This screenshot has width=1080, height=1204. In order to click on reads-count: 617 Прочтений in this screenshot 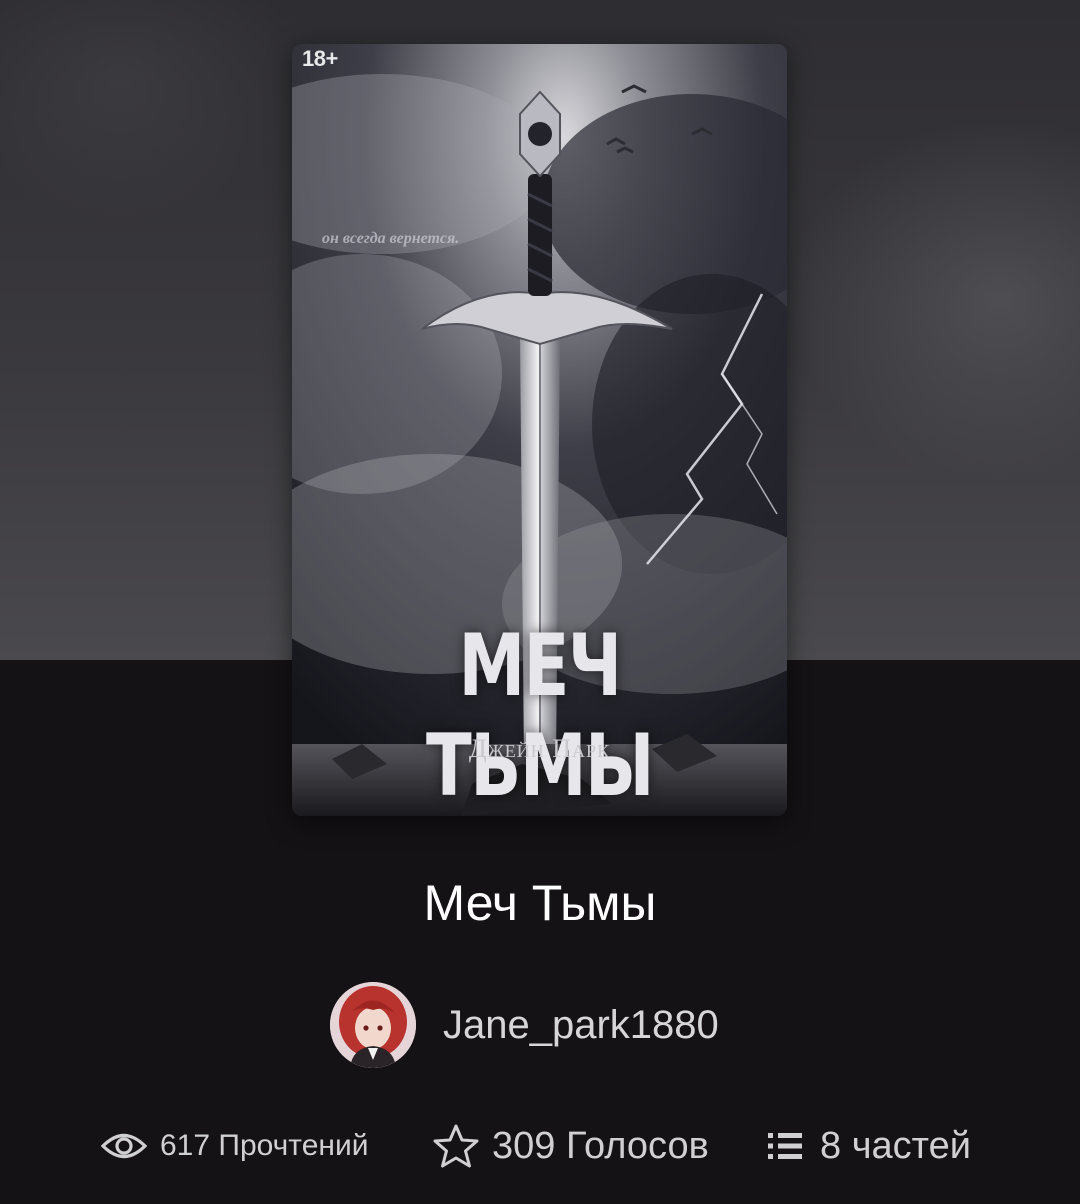, I will do `click(264, 1145)`.